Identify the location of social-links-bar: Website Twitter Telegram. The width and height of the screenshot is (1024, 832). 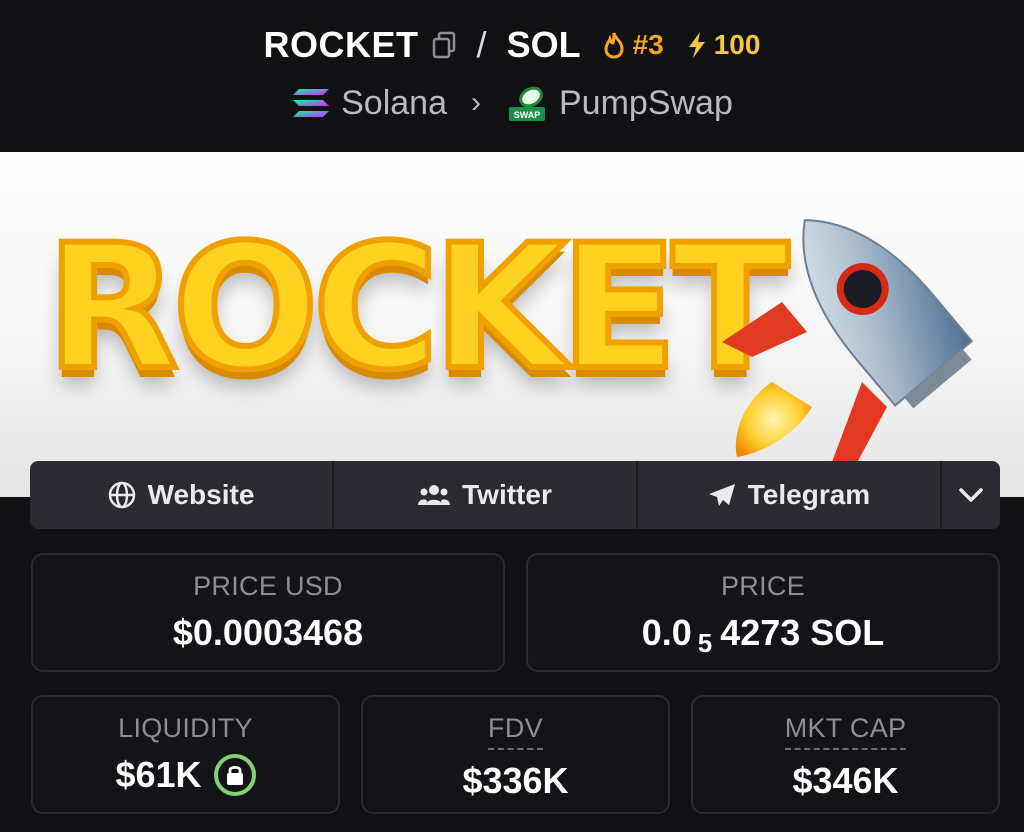
(515, 495).